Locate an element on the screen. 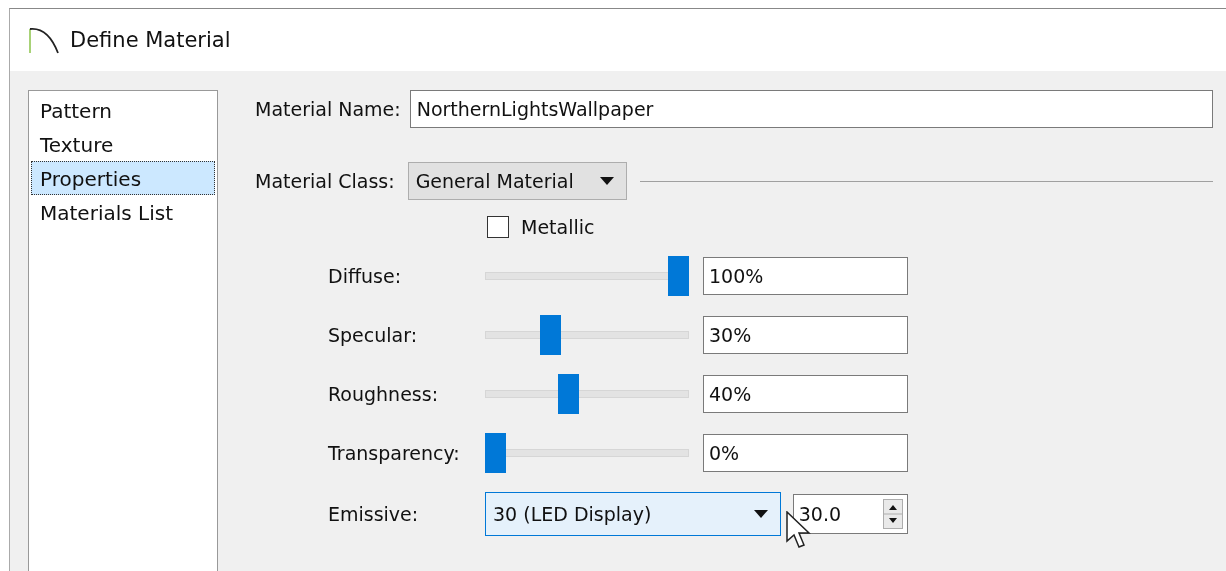  slider-label: Diffuse: is located at coordinates (365, 276).